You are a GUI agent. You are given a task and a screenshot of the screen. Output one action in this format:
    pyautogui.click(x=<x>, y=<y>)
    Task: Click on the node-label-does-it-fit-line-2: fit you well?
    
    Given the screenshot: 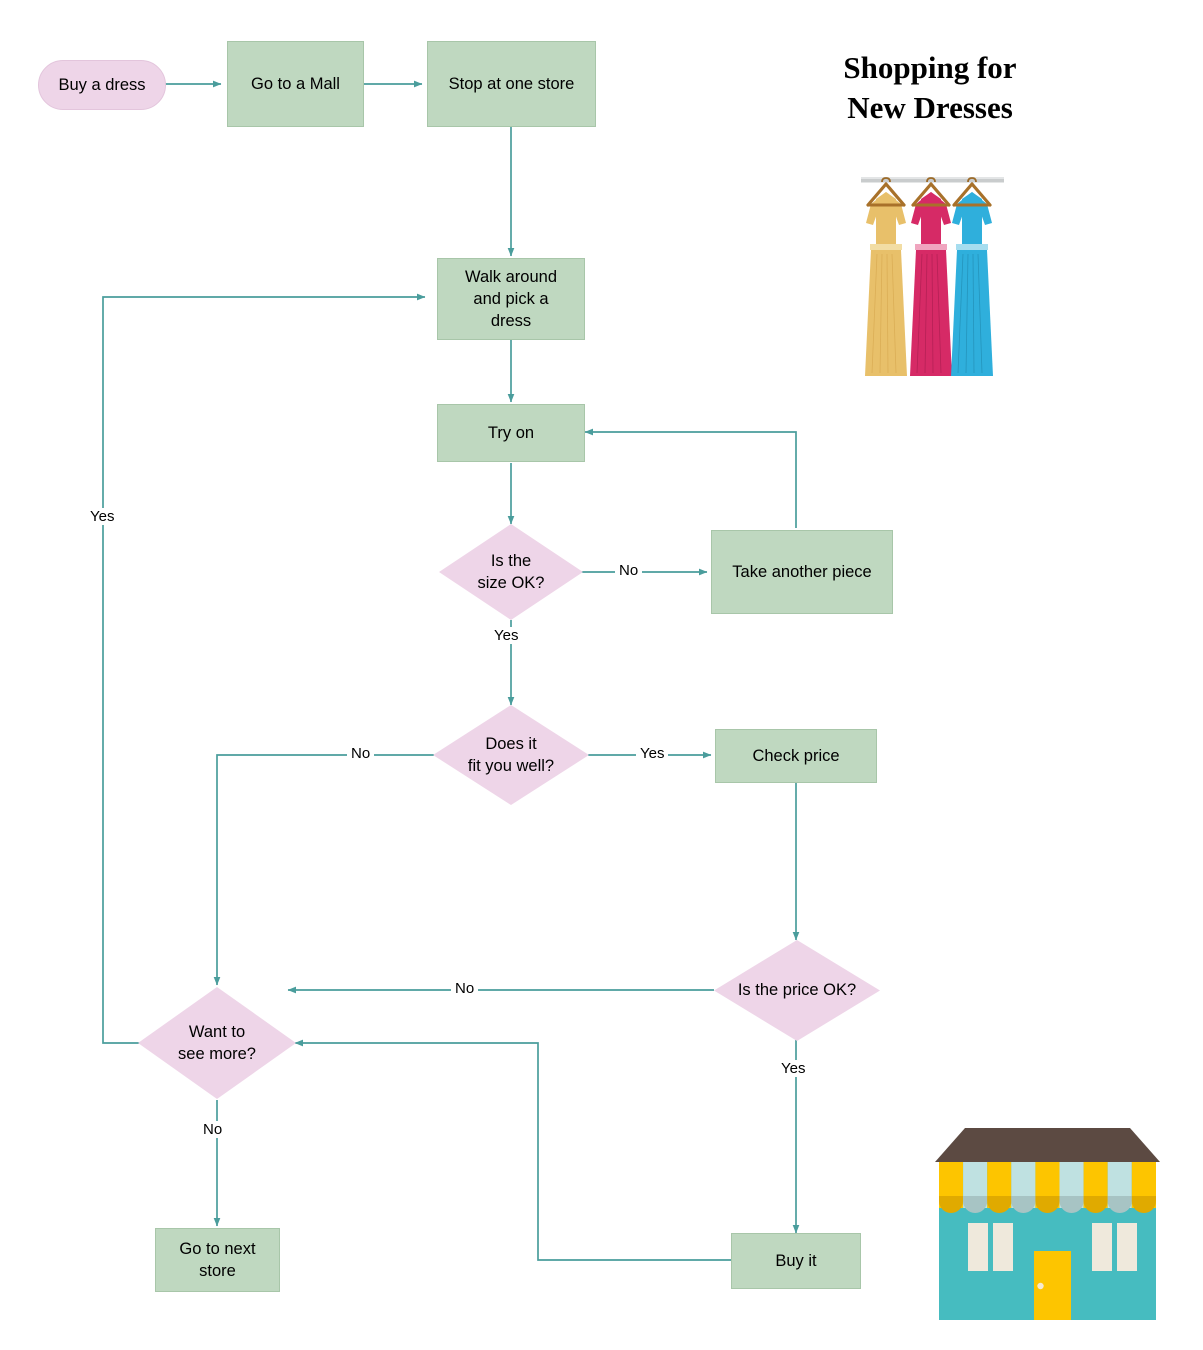 What is the action you would take?
    pyautogui.click(x=511, y=766)
    